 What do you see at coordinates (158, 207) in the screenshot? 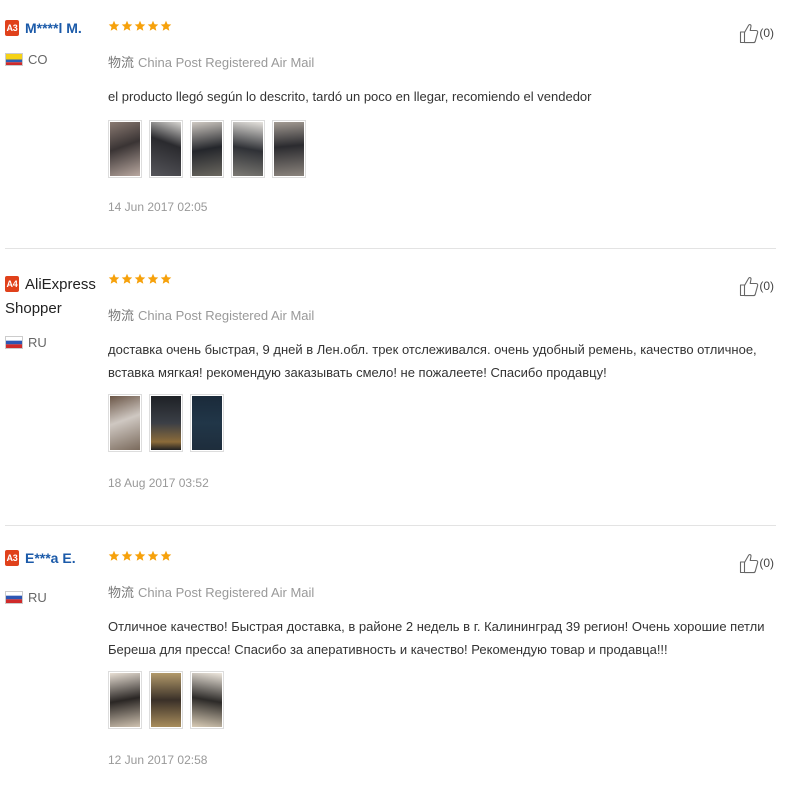
I see `review-date: 14 Jun 2017 02:05` at bounding box center [158, 207].